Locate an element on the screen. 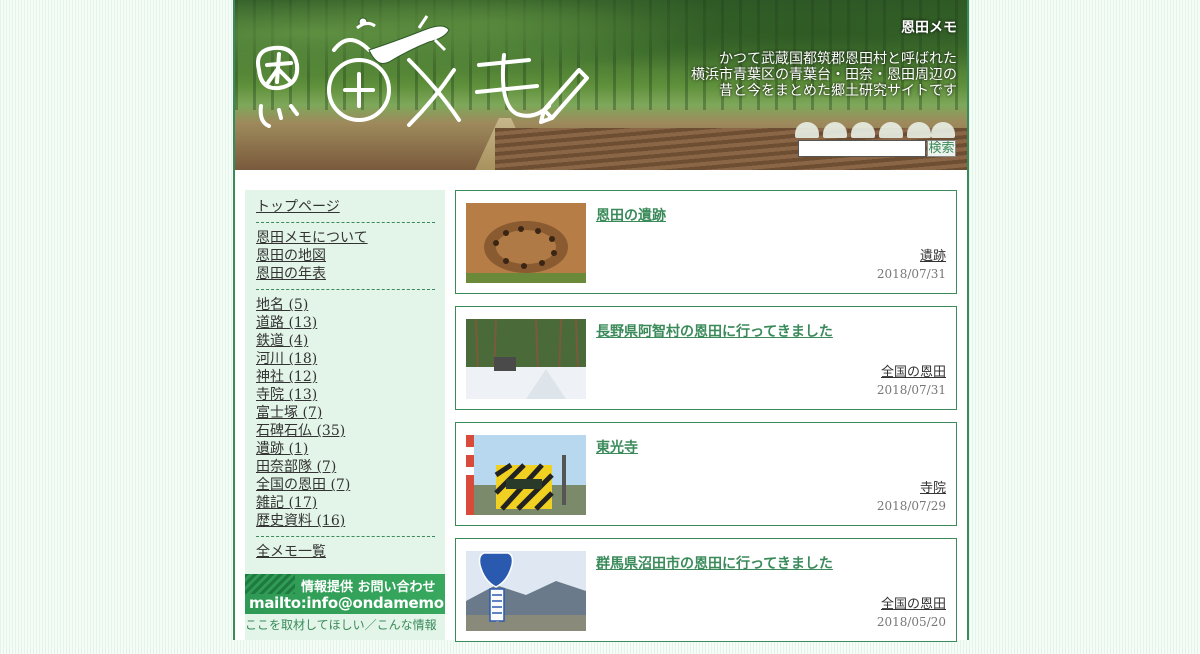 The width and height of the screenshot is (1200, 654). post-title: 東光寺 is located at coordinates (617, 447).